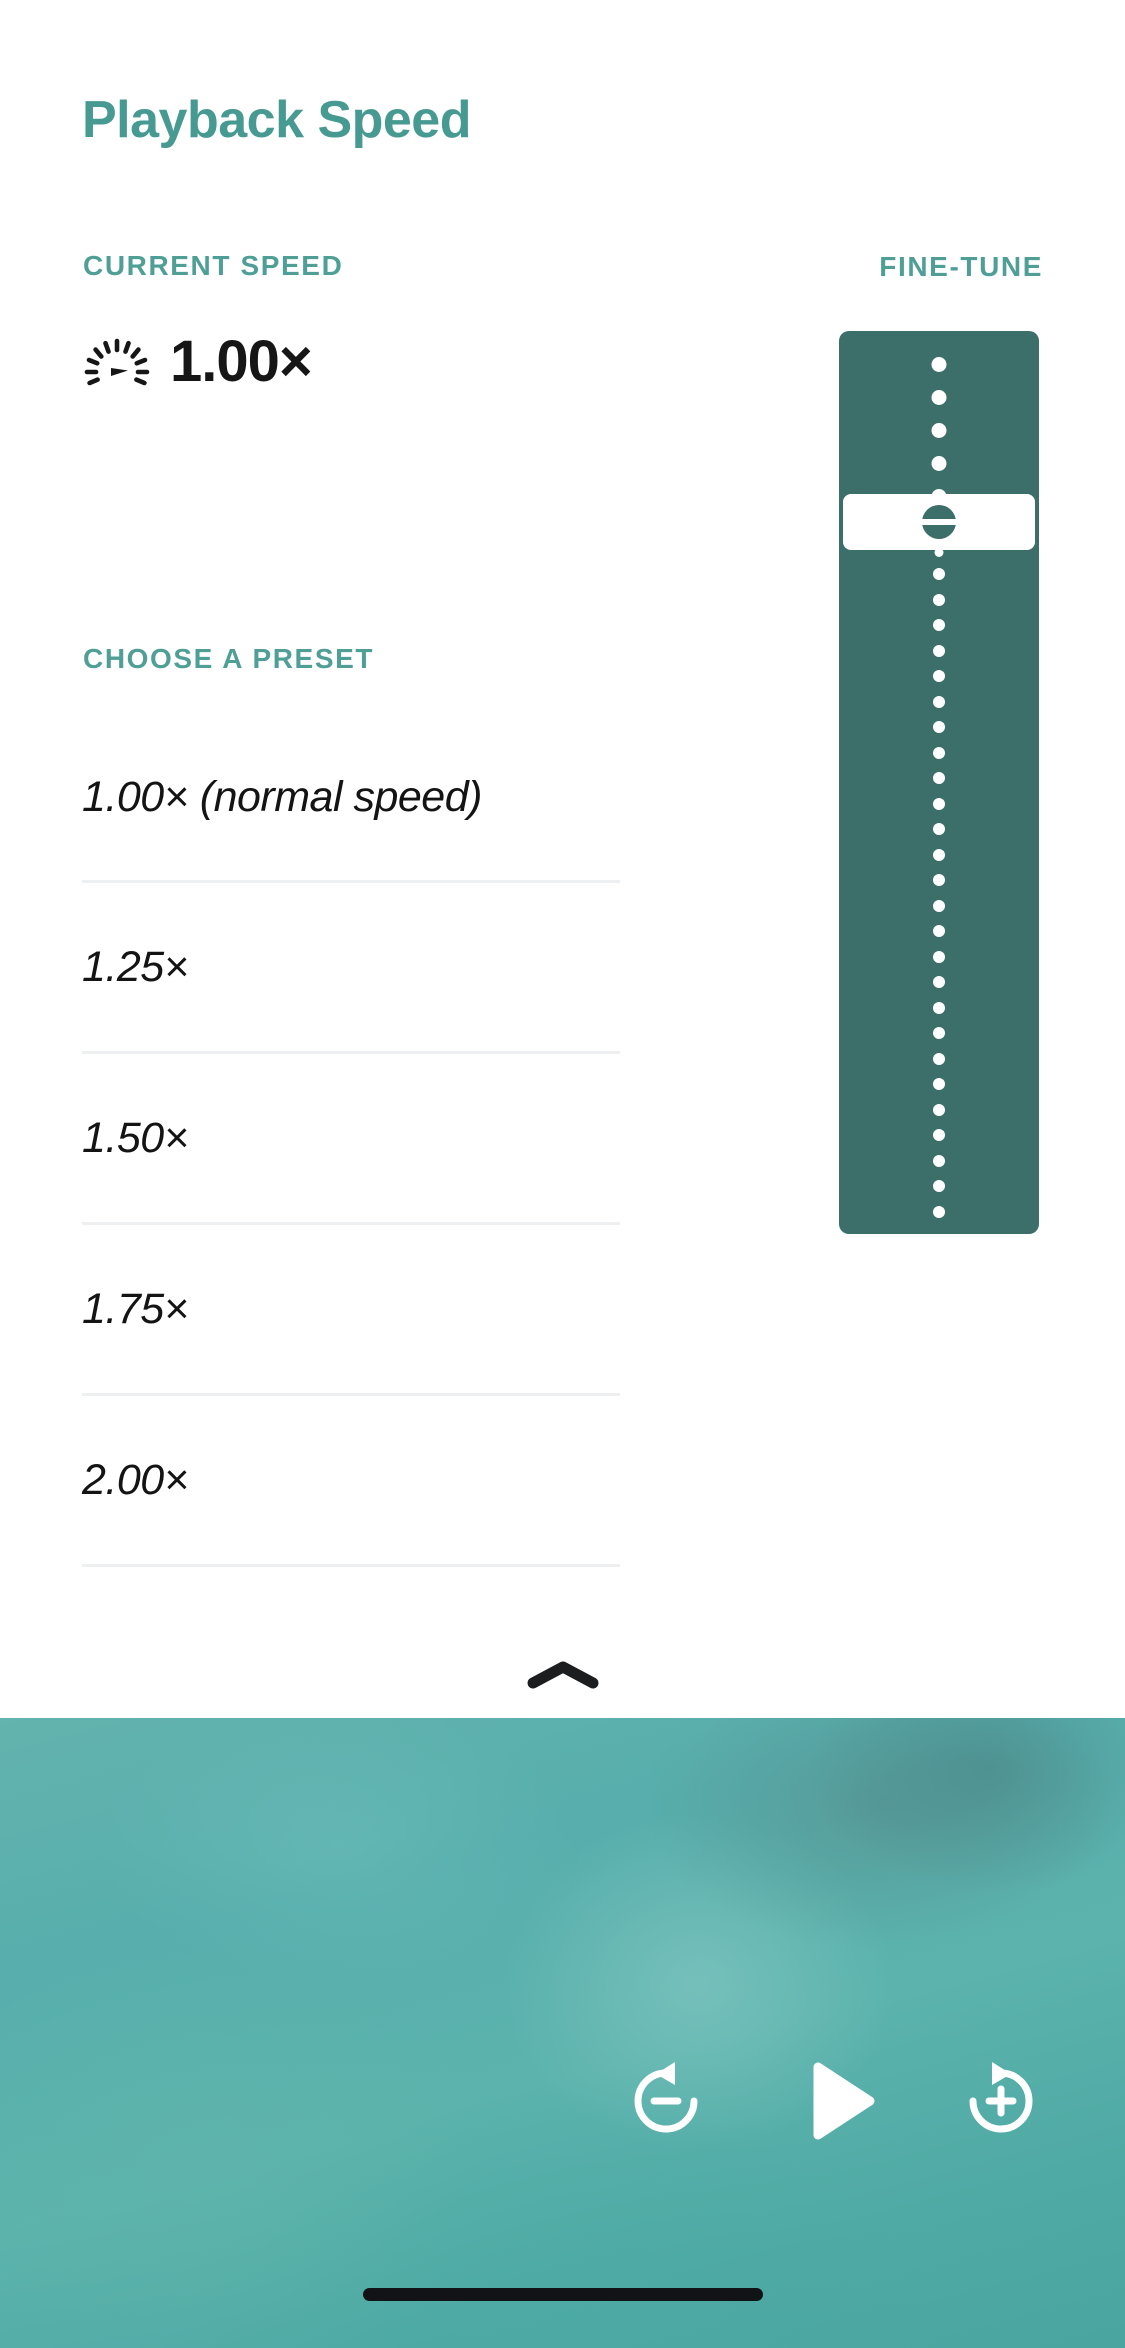 The width and height of the screenshot is (1125, 2348). I want to click on player-controls, so click(562, 2101).